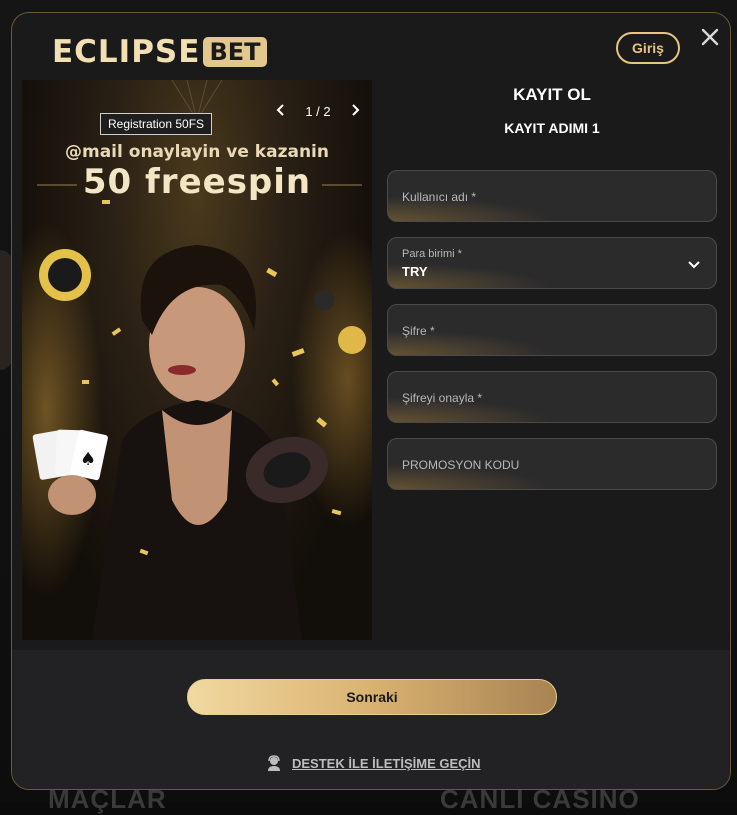 The height and width of the screenshot is (815, 737). What do you see at coordinates (355, 111) in the screenshot?
I see `chevron-right-icon` at bounding box center [355, 111].